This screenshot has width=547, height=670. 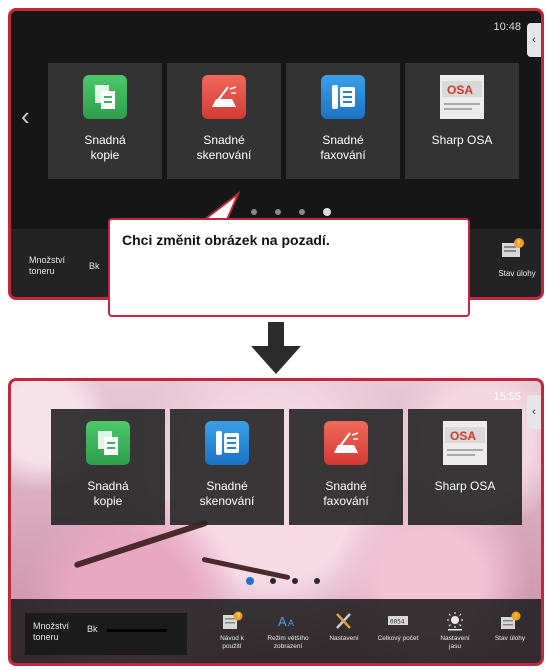 I want to click on counter-icon: 0054, so click(x=398, y=621).